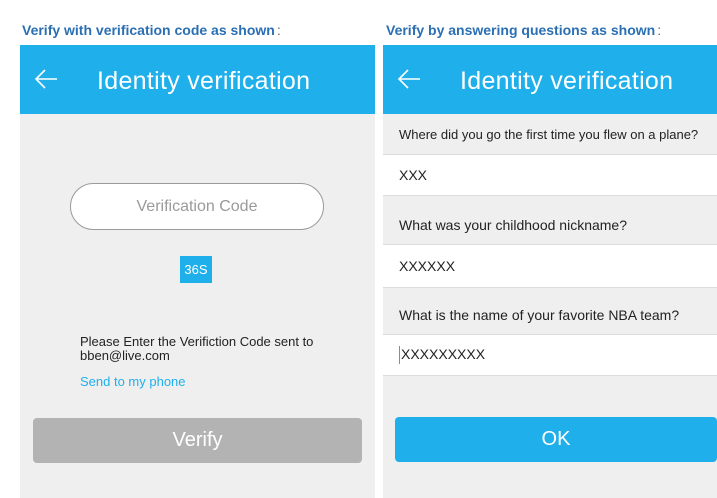 This screenshot has width=717, height=498. What do you see at coordinates (659, 30) in the screenshot?
I see `right-caption-colon: :` at bounding box center [659, 30].